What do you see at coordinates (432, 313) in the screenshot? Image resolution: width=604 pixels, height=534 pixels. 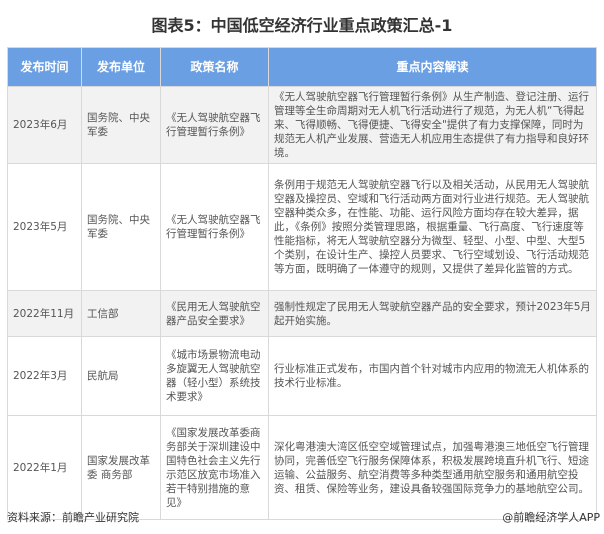 I see `cell-content: 强制性规定了民用无人驾驶航空器产品的安全要求，预计2023年5月起开始实施。` at bounding box center [432, 313].